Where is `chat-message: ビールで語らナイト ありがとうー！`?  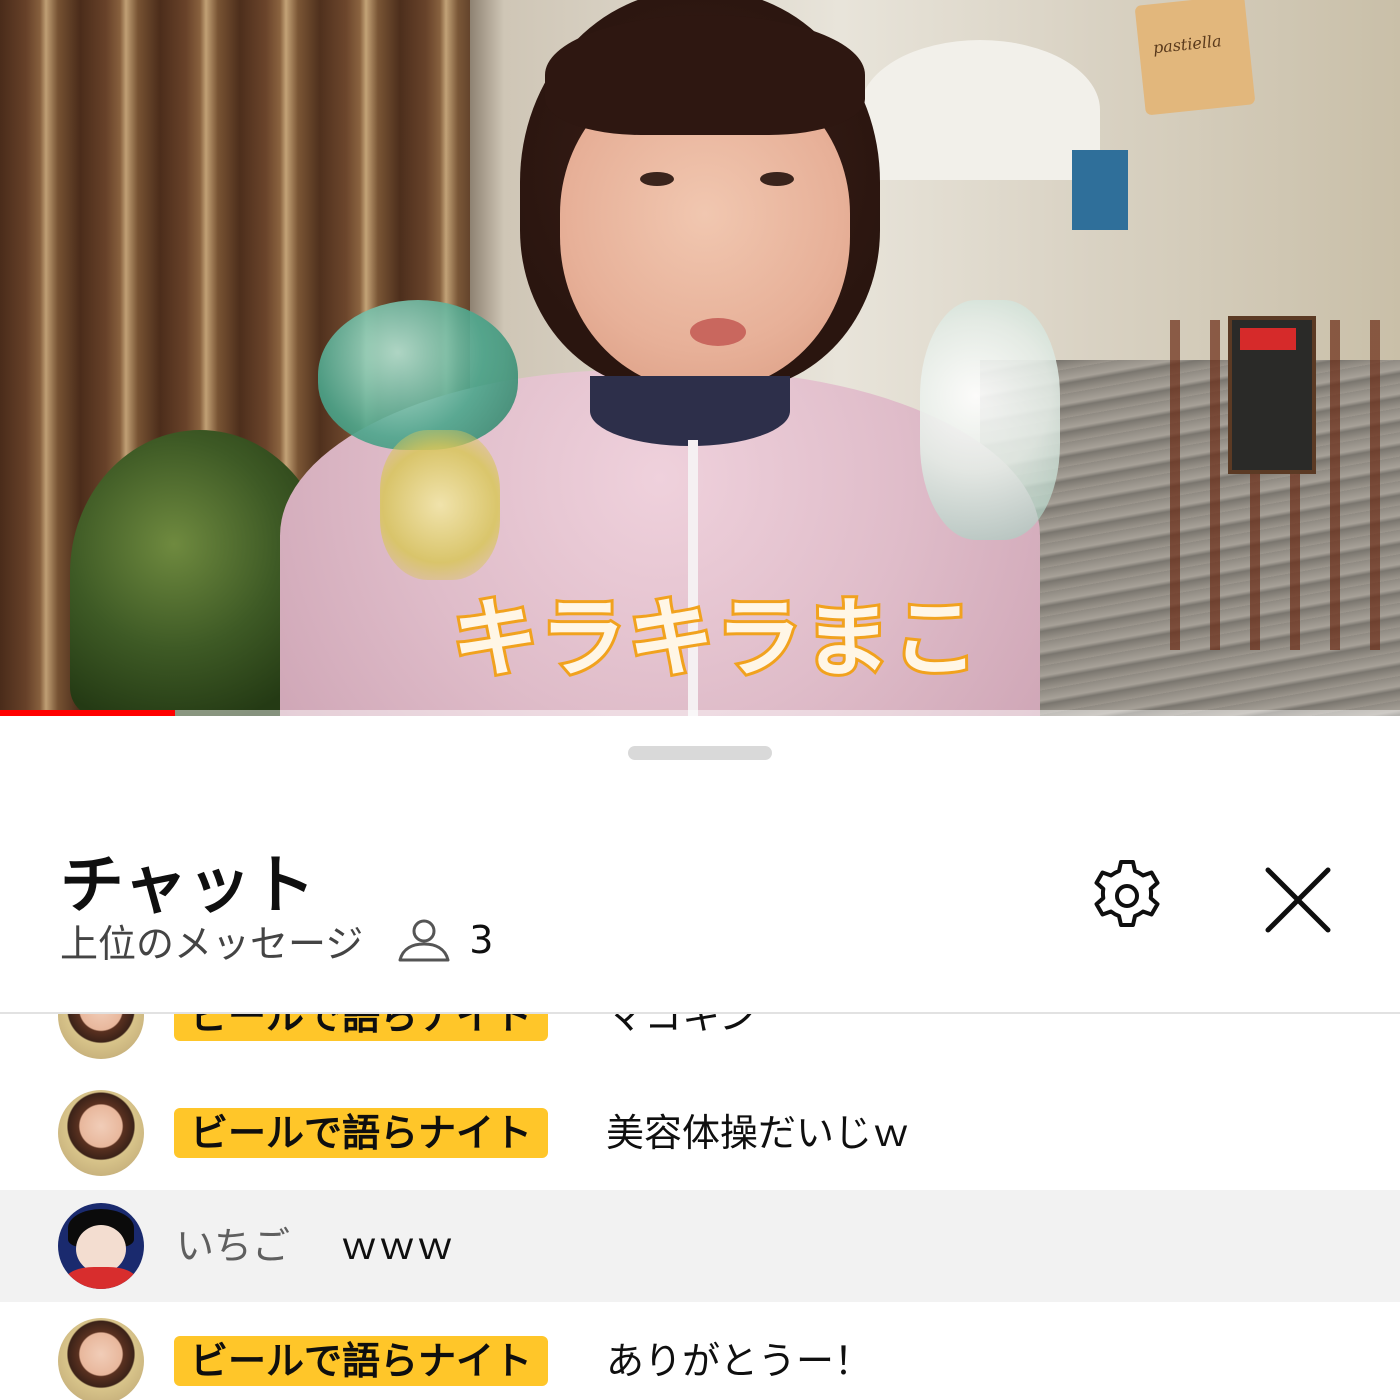
chat-message: ビールで語らナイト ありがとうー！ is located at coordinates (700, 1352).